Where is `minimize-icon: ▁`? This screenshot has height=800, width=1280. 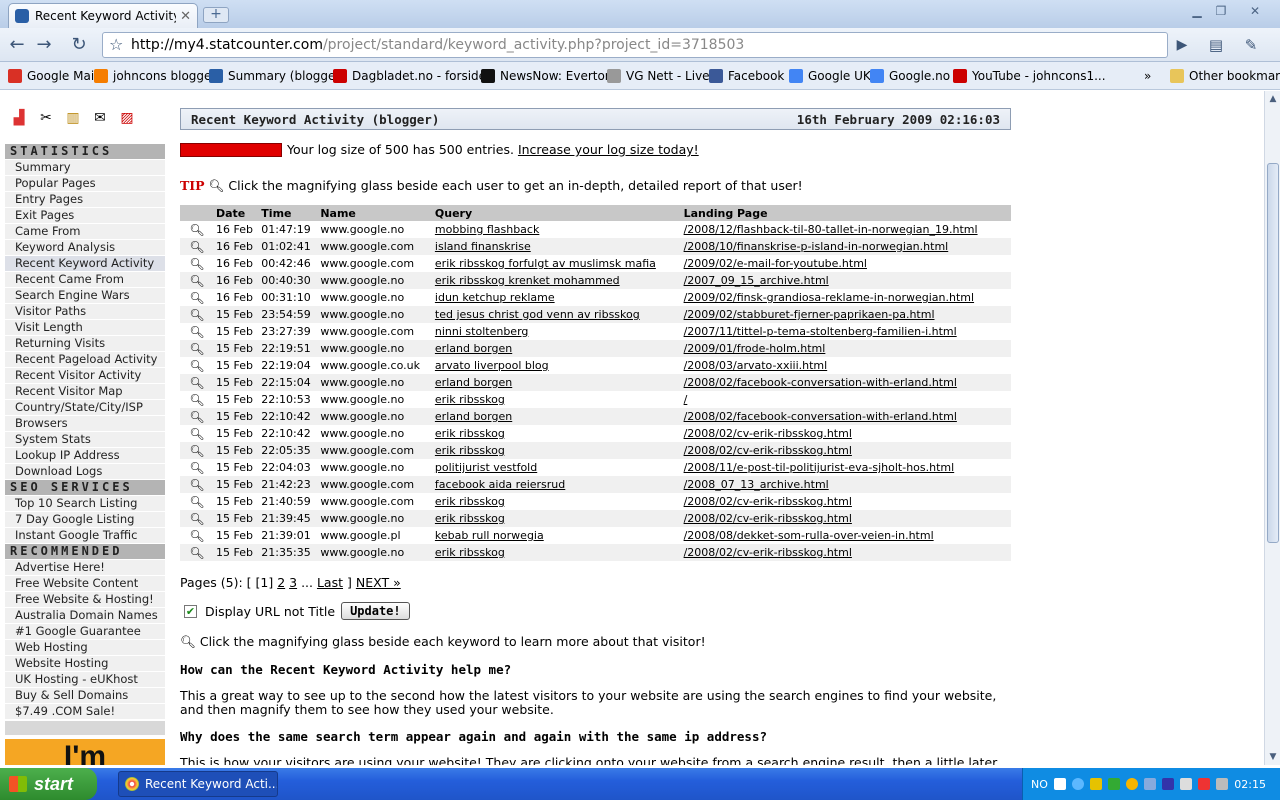 minimize-icon: ▁ is located at coordinates (1197, 11).